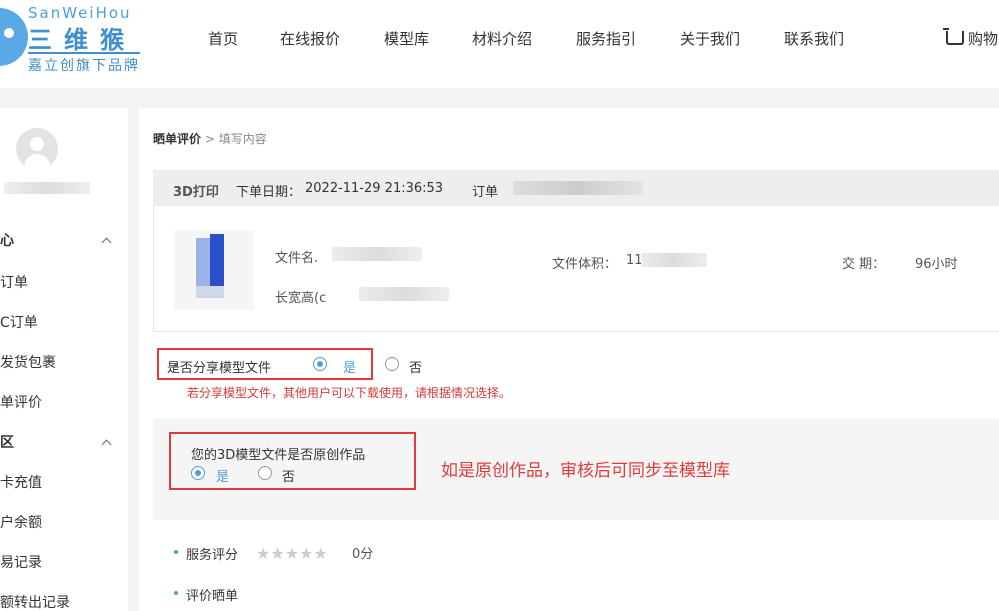 This screenshot has width=999, height=611. I want to click on share-highlight-box: 是否分享模型文件 是, so click(265, 364).